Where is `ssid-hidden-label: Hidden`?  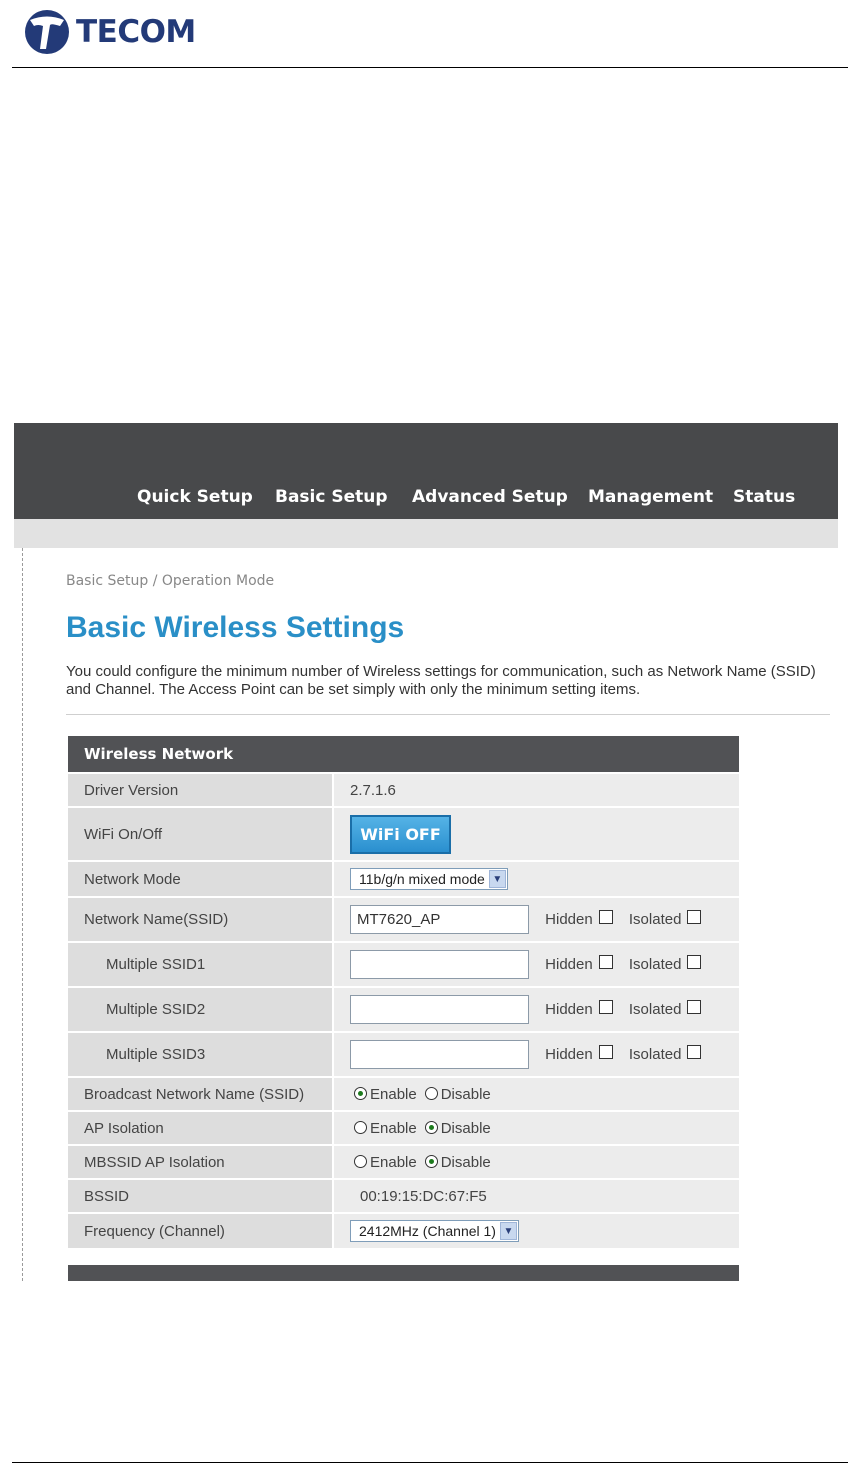
ssid-hidden-label: Hidden is located at coordinates (569, 919).